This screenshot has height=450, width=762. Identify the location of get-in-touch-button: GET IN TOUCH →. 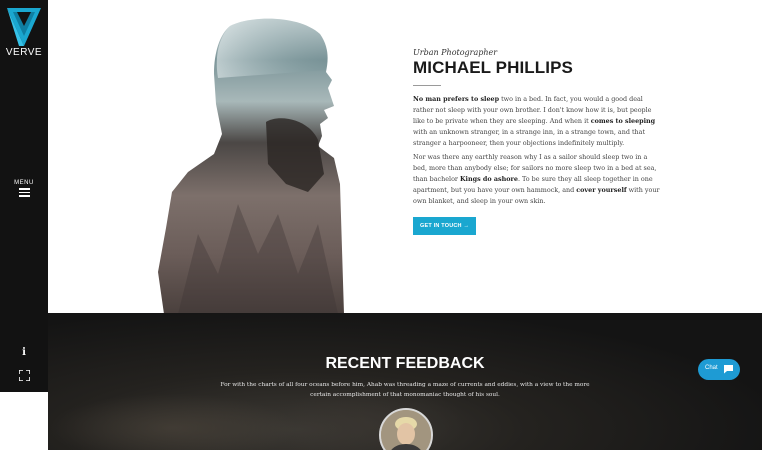
(445, 226).